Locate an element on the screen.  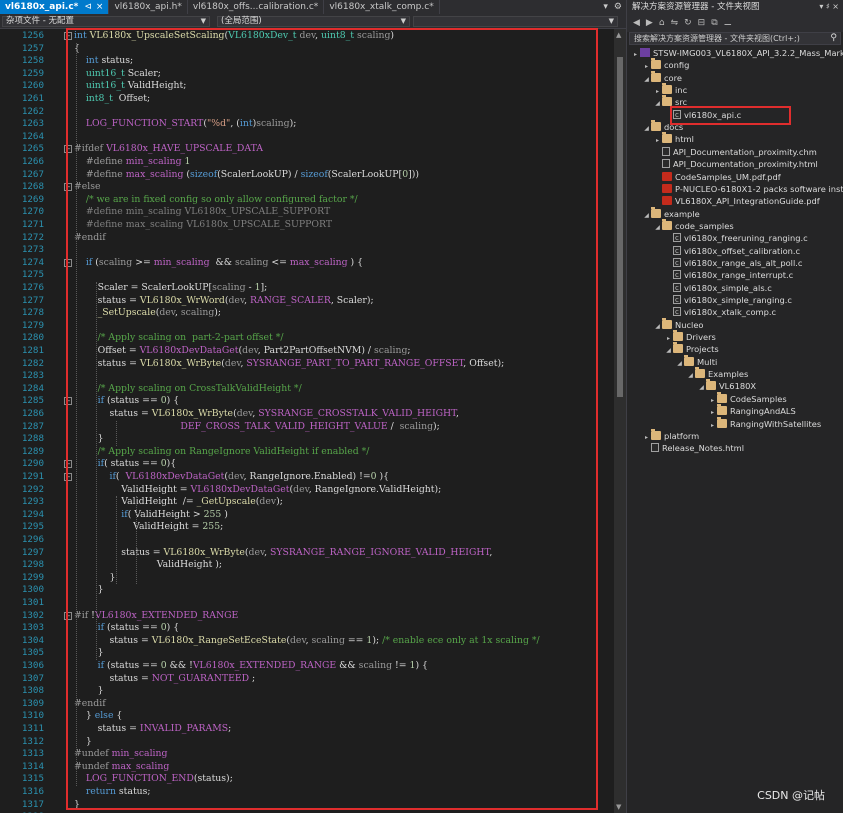
home-icon: ⌂ is located at coordinates (662, 23).